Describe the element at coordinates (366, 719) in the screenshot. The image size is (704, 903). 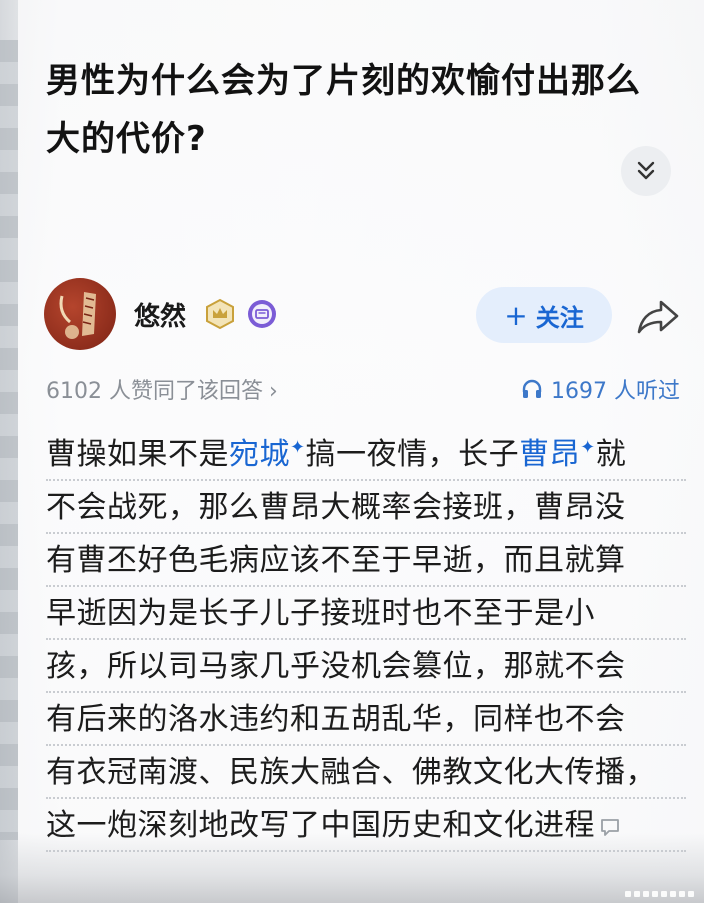
I see `answer-line: 有后来的洛水违约和五胡乱华，同样也不会` at that location.